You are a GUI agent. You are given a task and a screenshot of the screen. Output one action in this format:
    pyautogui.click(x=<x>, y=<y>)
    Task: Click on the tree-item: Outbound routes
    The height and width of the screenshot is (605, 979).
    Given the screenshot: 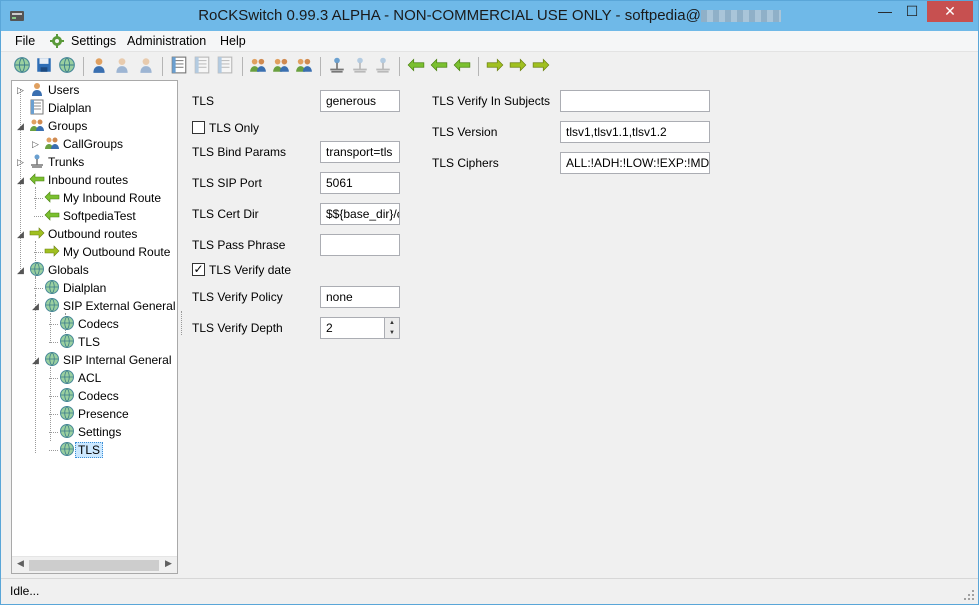 What is the action you would take?
    pyautogui.click(x=83, y=234)
    